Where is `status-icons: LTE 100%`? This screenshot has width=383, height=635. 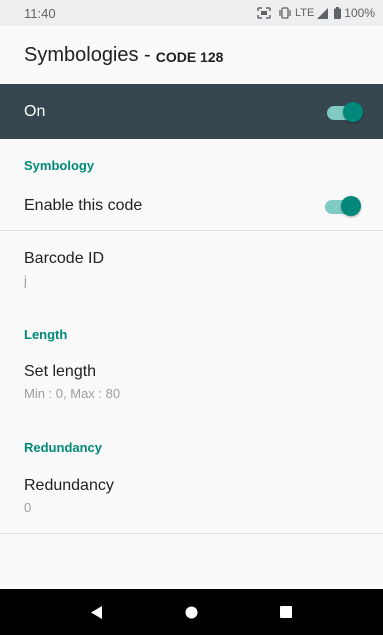 status-icons: LTE 100% is located at coordinates (316, 13).